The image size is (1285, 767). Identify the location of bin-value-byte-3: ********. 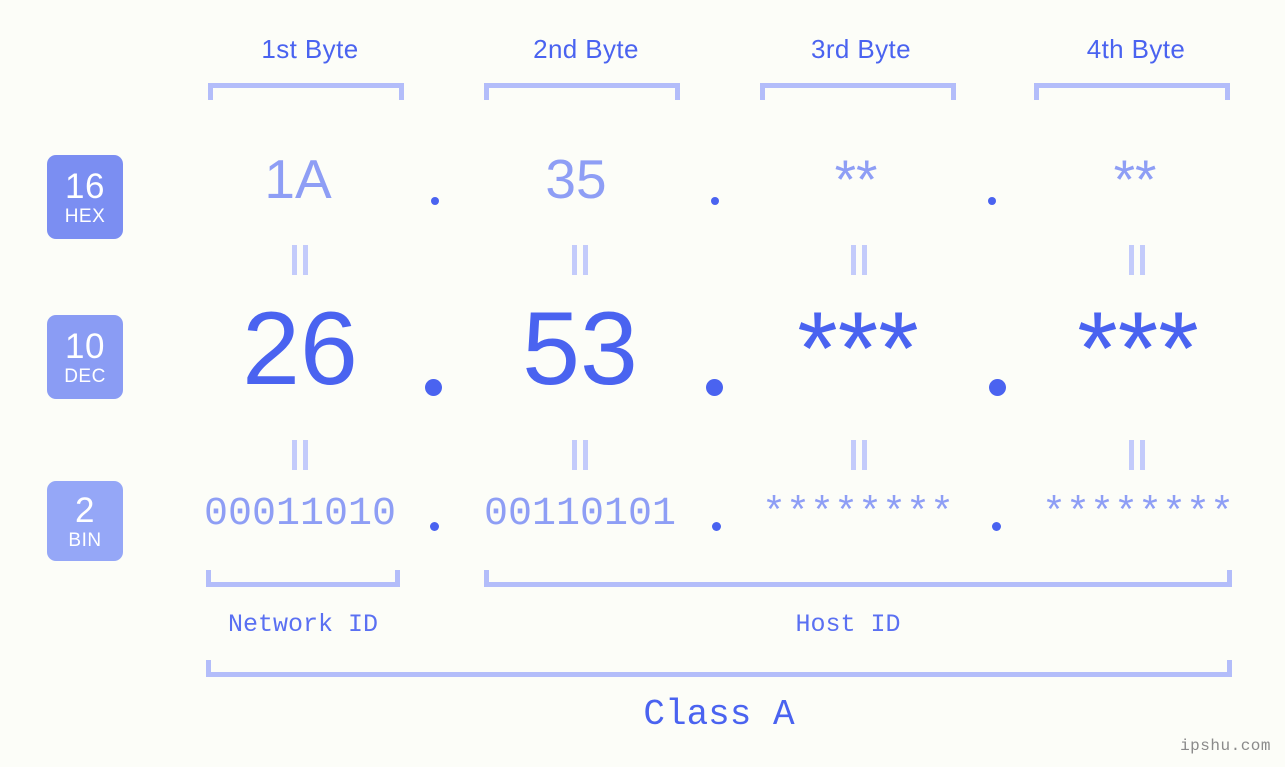
(858, 514).